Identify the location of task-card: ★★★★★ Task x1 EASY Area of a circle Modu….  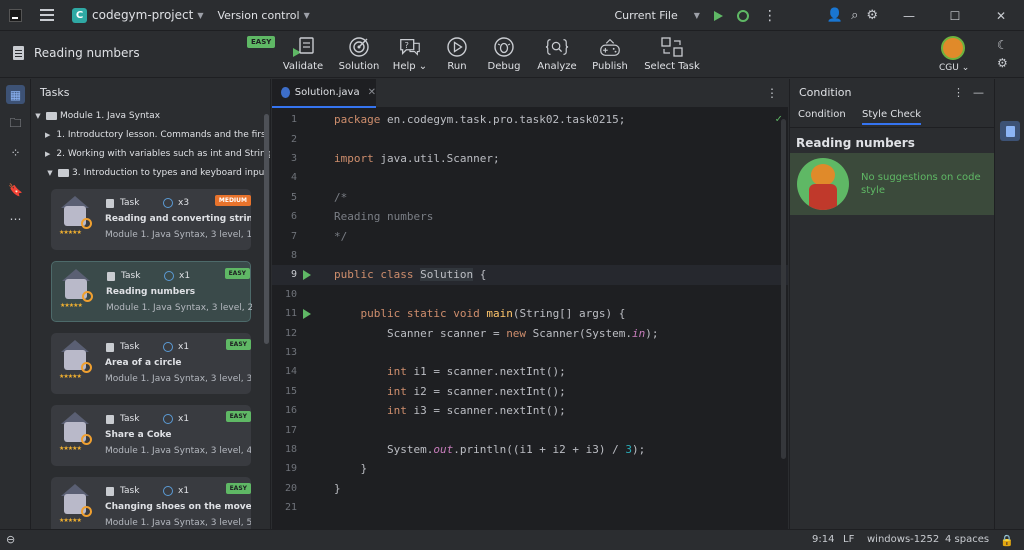
(151, 363).